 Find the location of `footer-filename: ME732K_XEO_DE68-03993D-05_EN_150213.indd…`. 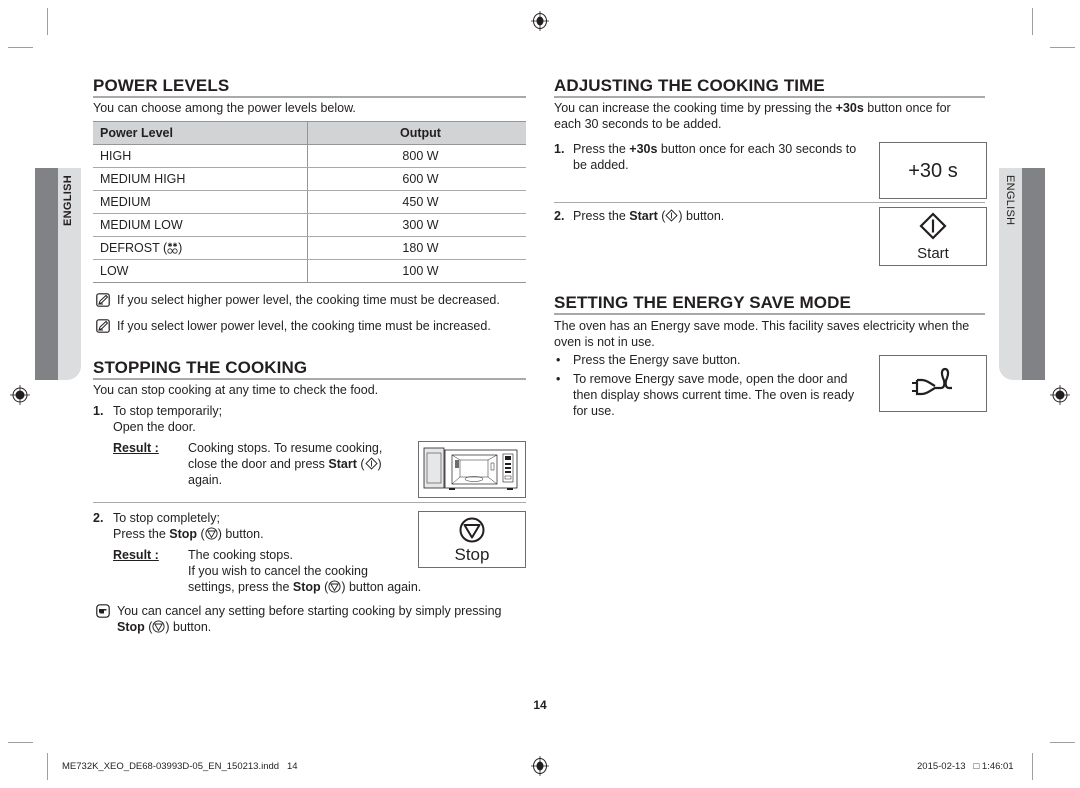

footer-filename: ME732K_XEO_DE68-03993D-05_EN_150213.indd… is located at coordinates (180, 766).